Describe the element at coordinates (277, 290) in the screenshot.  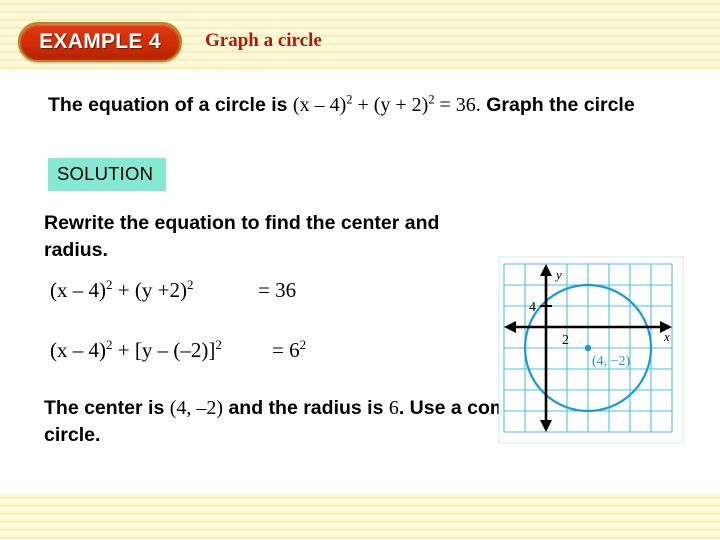
I see `equation-line-1-rhs: = 36` at that location.